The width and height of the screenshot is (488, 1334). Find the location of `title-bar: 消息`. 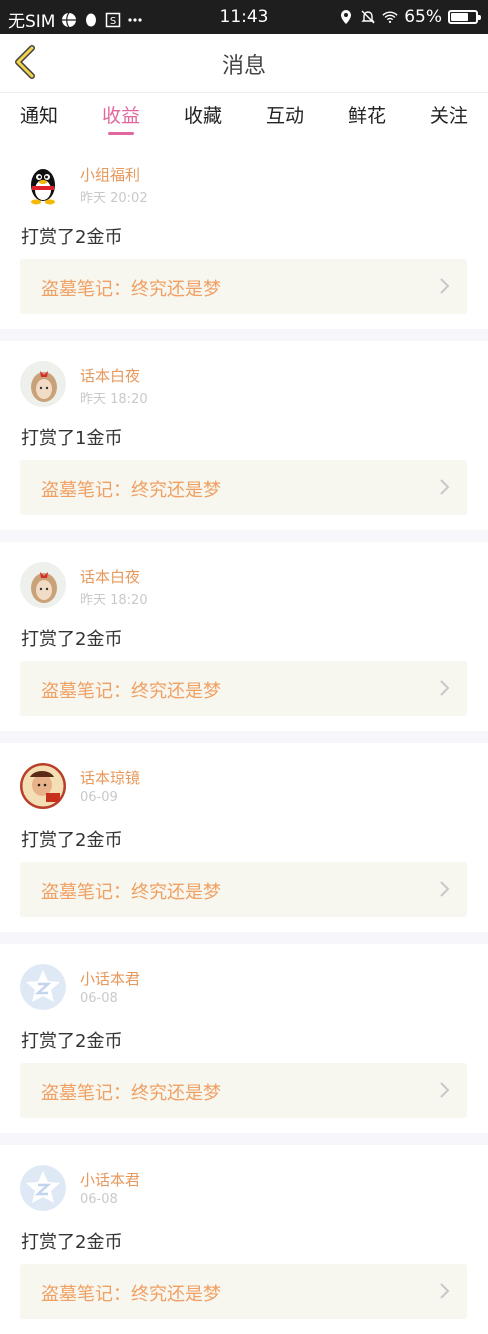

title-bar: 消息 is located at coordinates (244, 63).